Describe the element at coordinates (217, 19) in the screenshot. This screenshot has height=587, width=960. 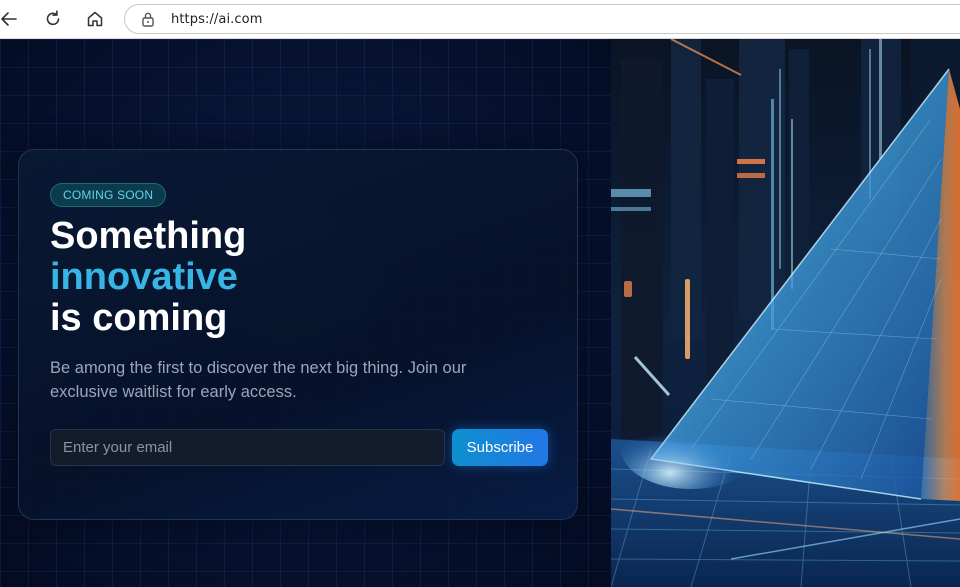
I see `url-text: https://ai.com` at that location.